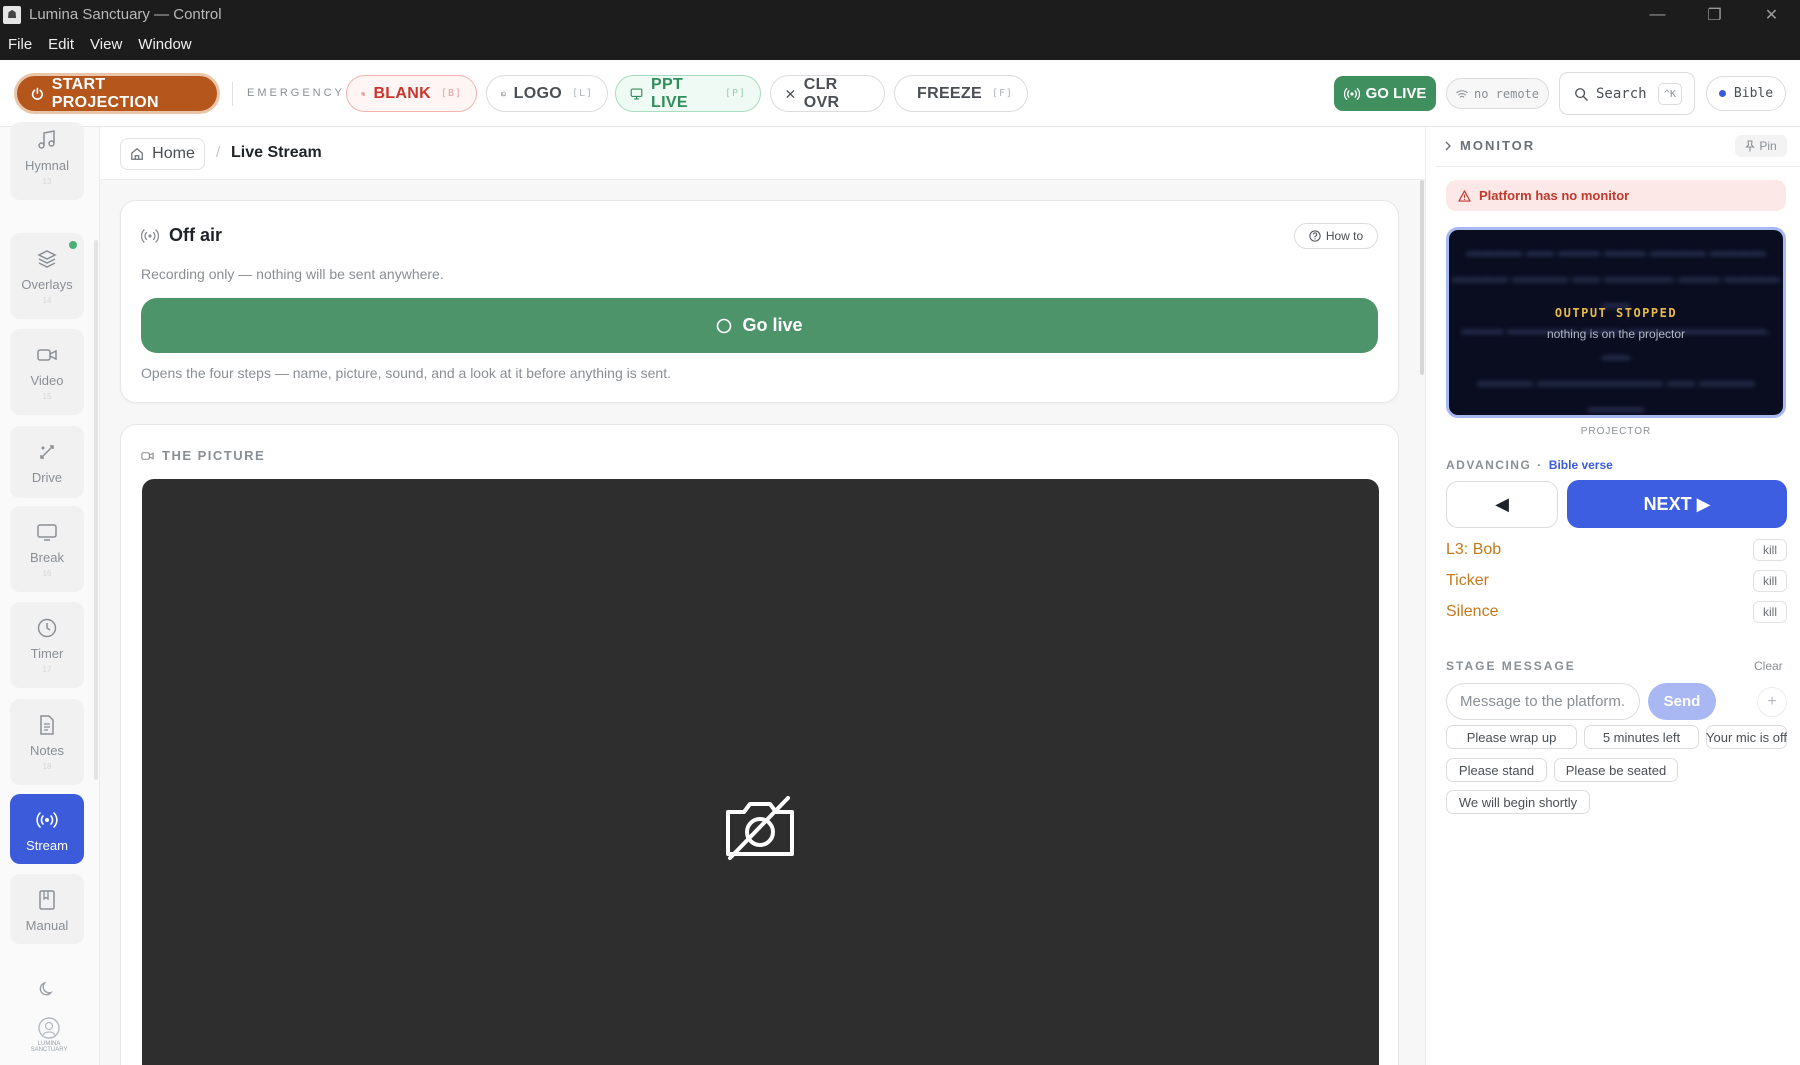 Image resolution: width=1800 pixels, height=1065 pixels. What do you see at coordinates (96, 510) in the screenshot?
I see `sidebar-scrollbar` at bounding box center [96, 510].